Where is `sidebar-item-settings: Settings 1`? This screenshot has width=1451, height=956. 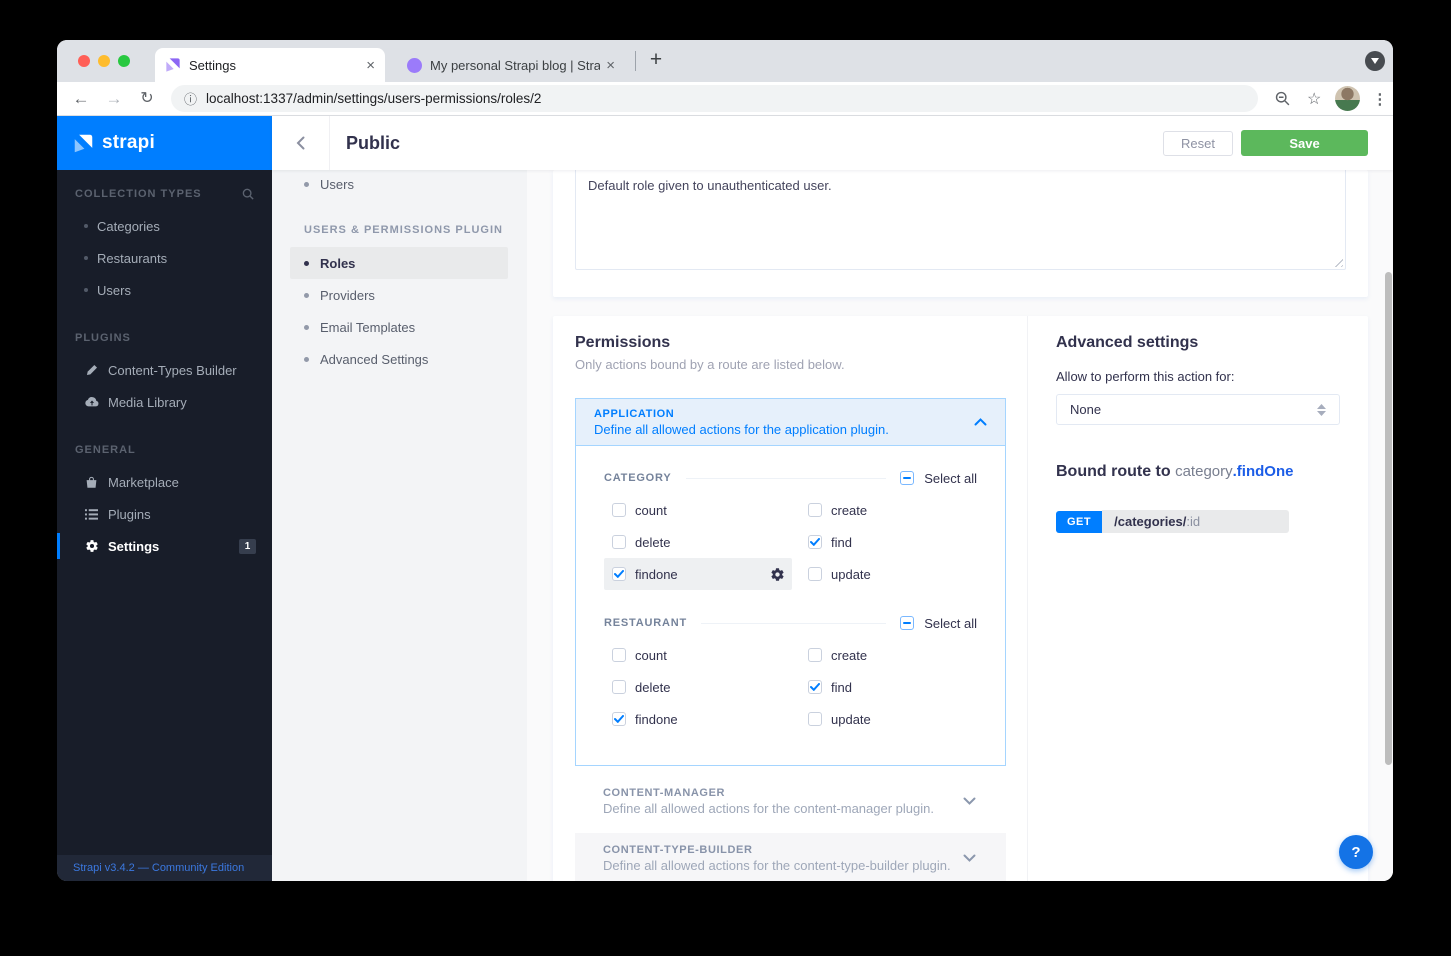
sidebar-item-settings: Settings 1 is located at coordinates (164, 546).